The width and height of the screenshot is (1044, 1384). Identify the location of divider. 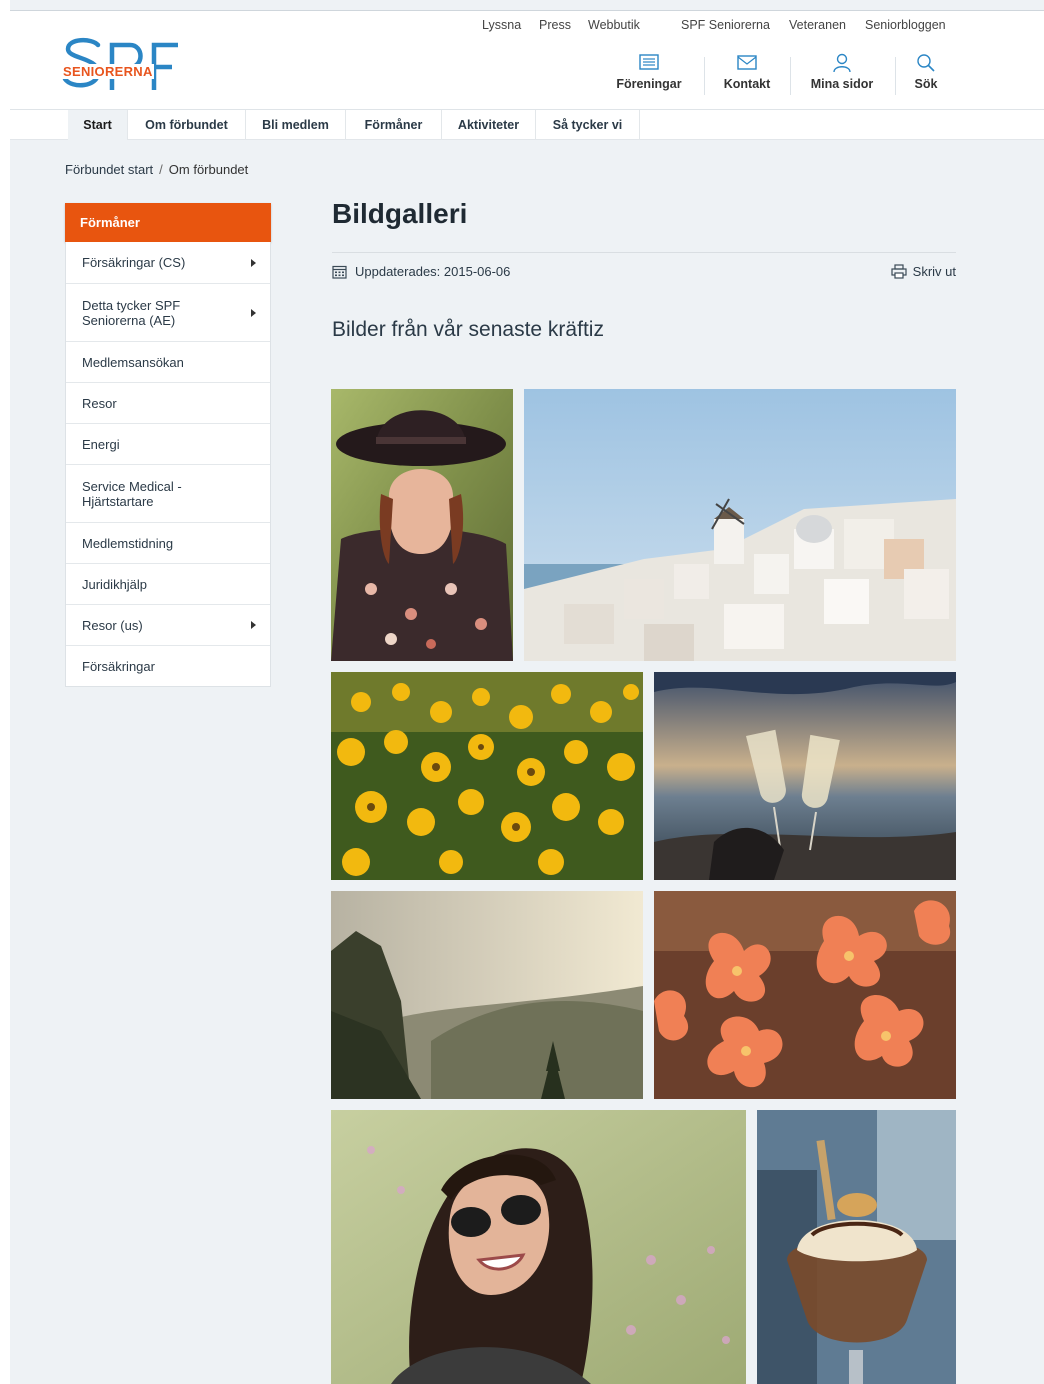
(644, 252).